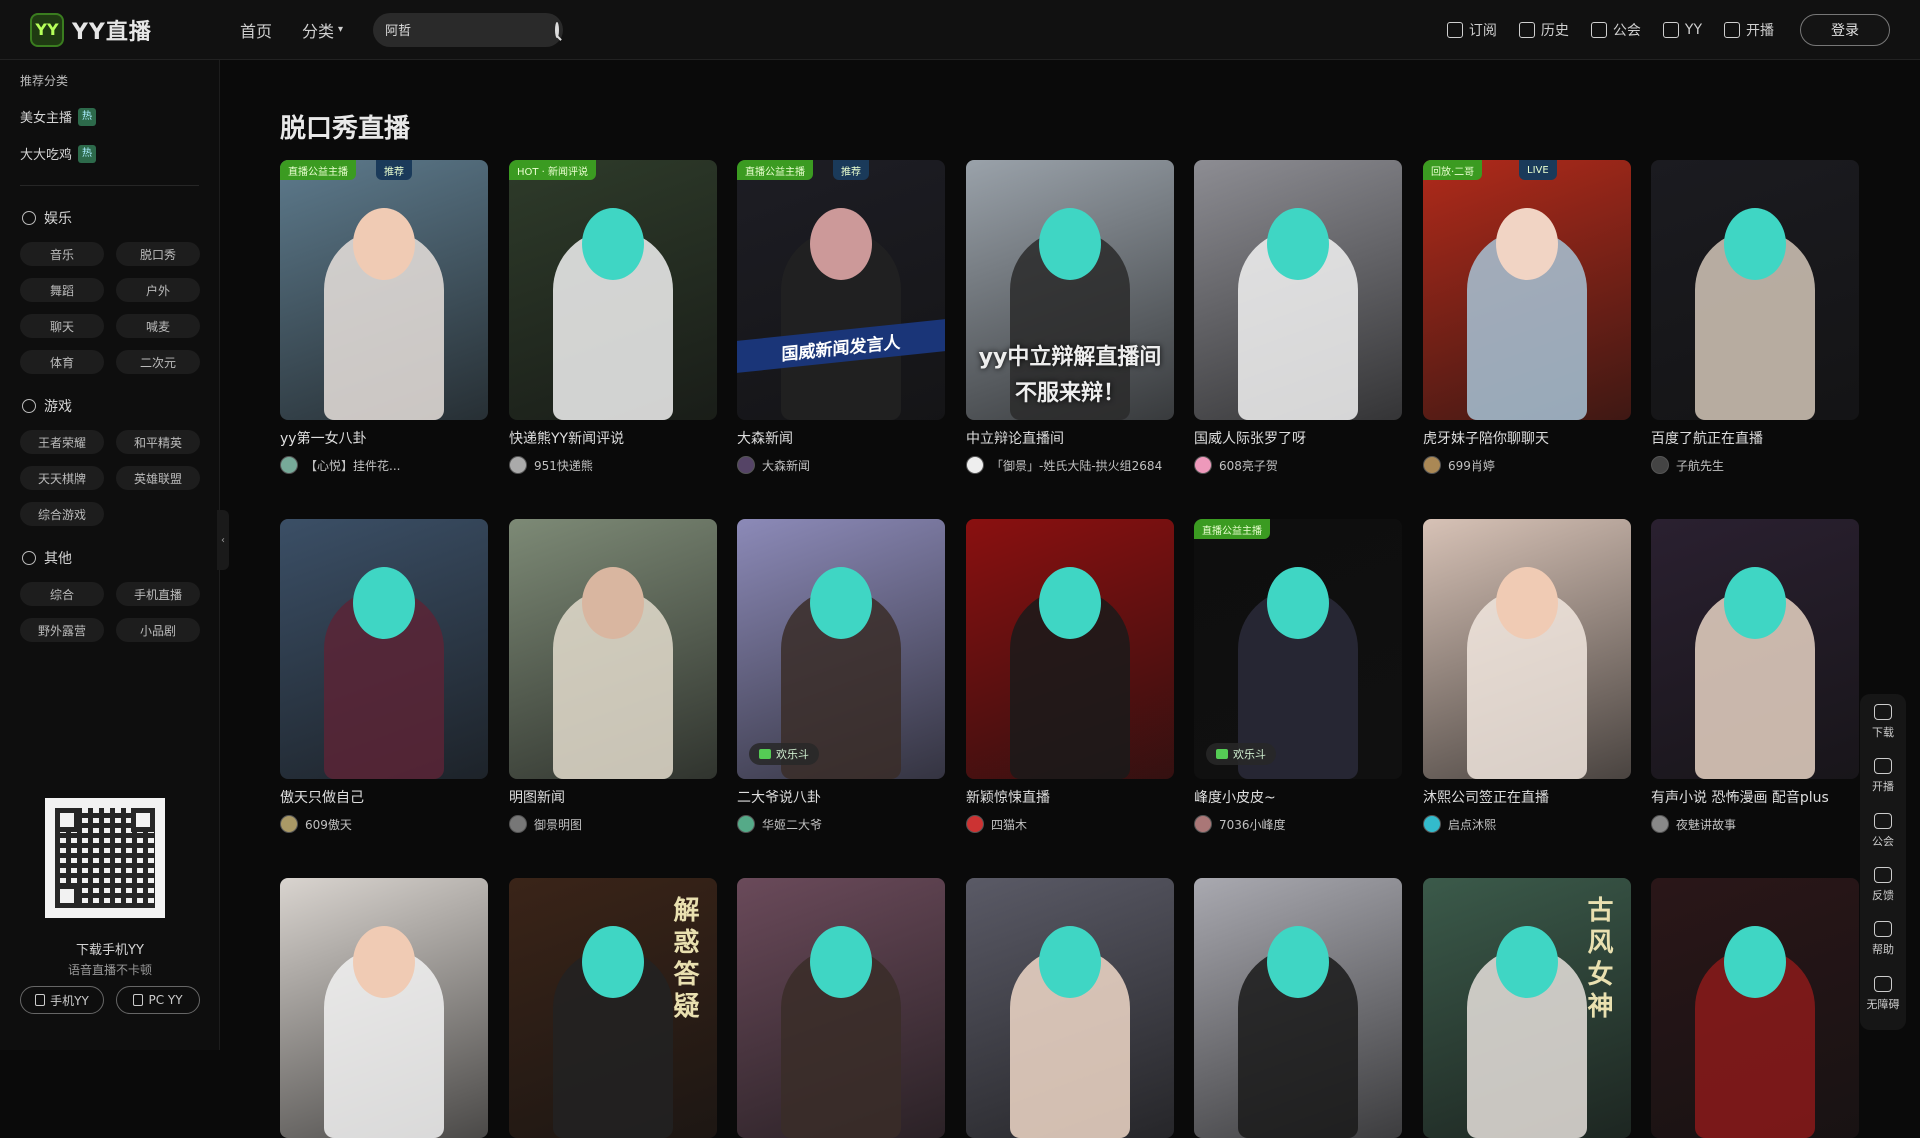 This screenshot has width=1920, height=1138. I want to click on live-thumbnail: 直播公益主播 欢乐斗, so click(1298, 649).